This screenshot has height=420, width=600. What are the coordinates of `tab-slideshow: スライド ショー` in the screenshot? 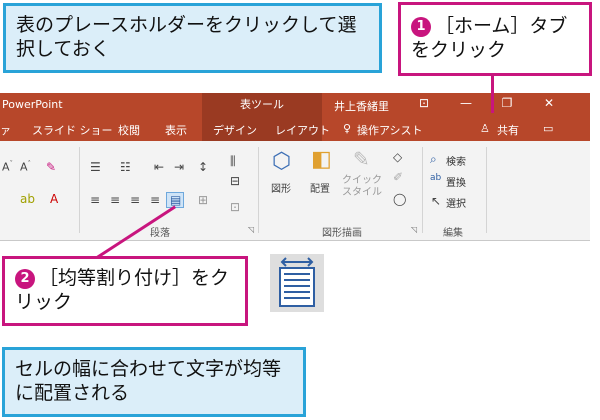 It's located at (72, 130).